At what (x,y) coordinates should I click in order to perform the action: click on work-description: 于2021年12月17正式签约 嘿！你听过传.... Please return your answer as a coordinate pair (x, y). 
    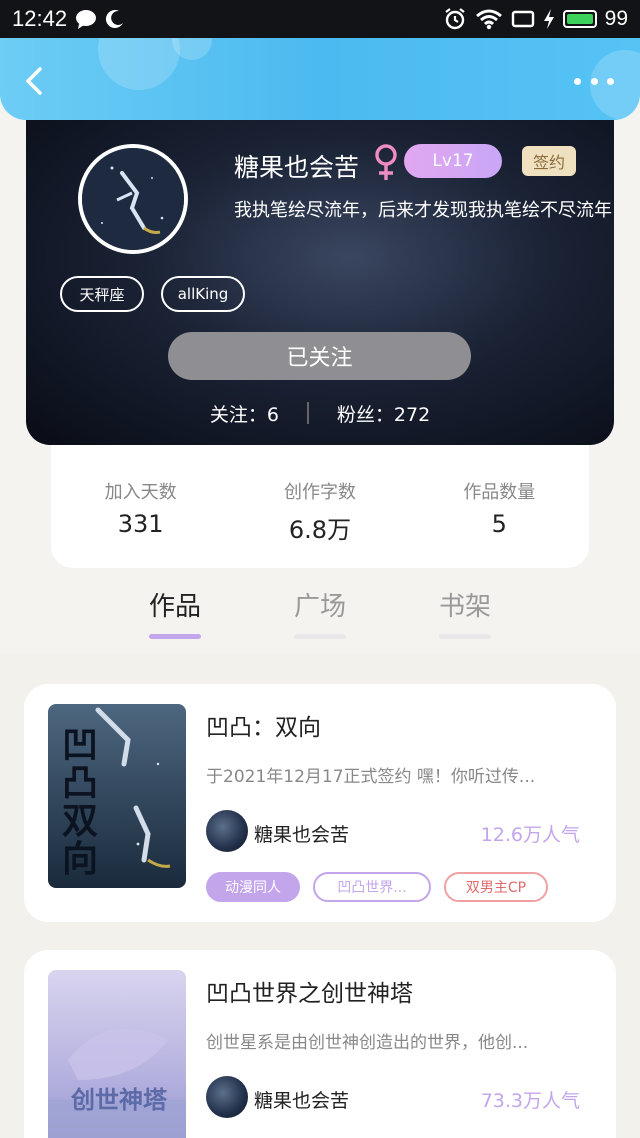
    Looking at the image, I should click on (371, 777).